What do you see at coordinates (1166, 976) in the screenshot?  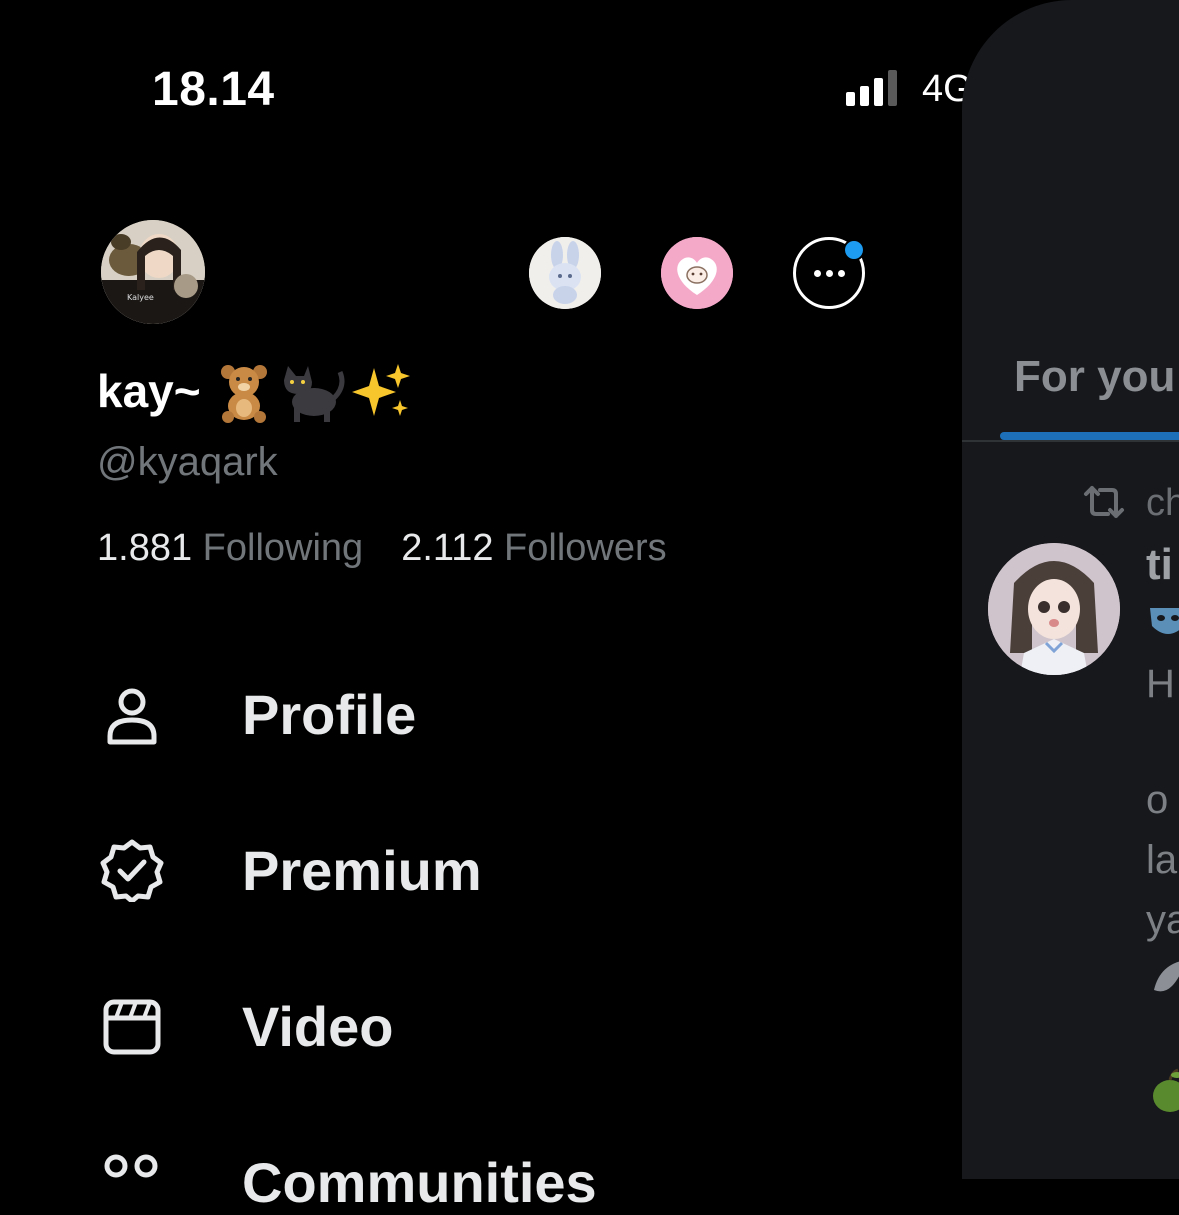 I see `wing-emoji` at bounding box center [1166, 976].